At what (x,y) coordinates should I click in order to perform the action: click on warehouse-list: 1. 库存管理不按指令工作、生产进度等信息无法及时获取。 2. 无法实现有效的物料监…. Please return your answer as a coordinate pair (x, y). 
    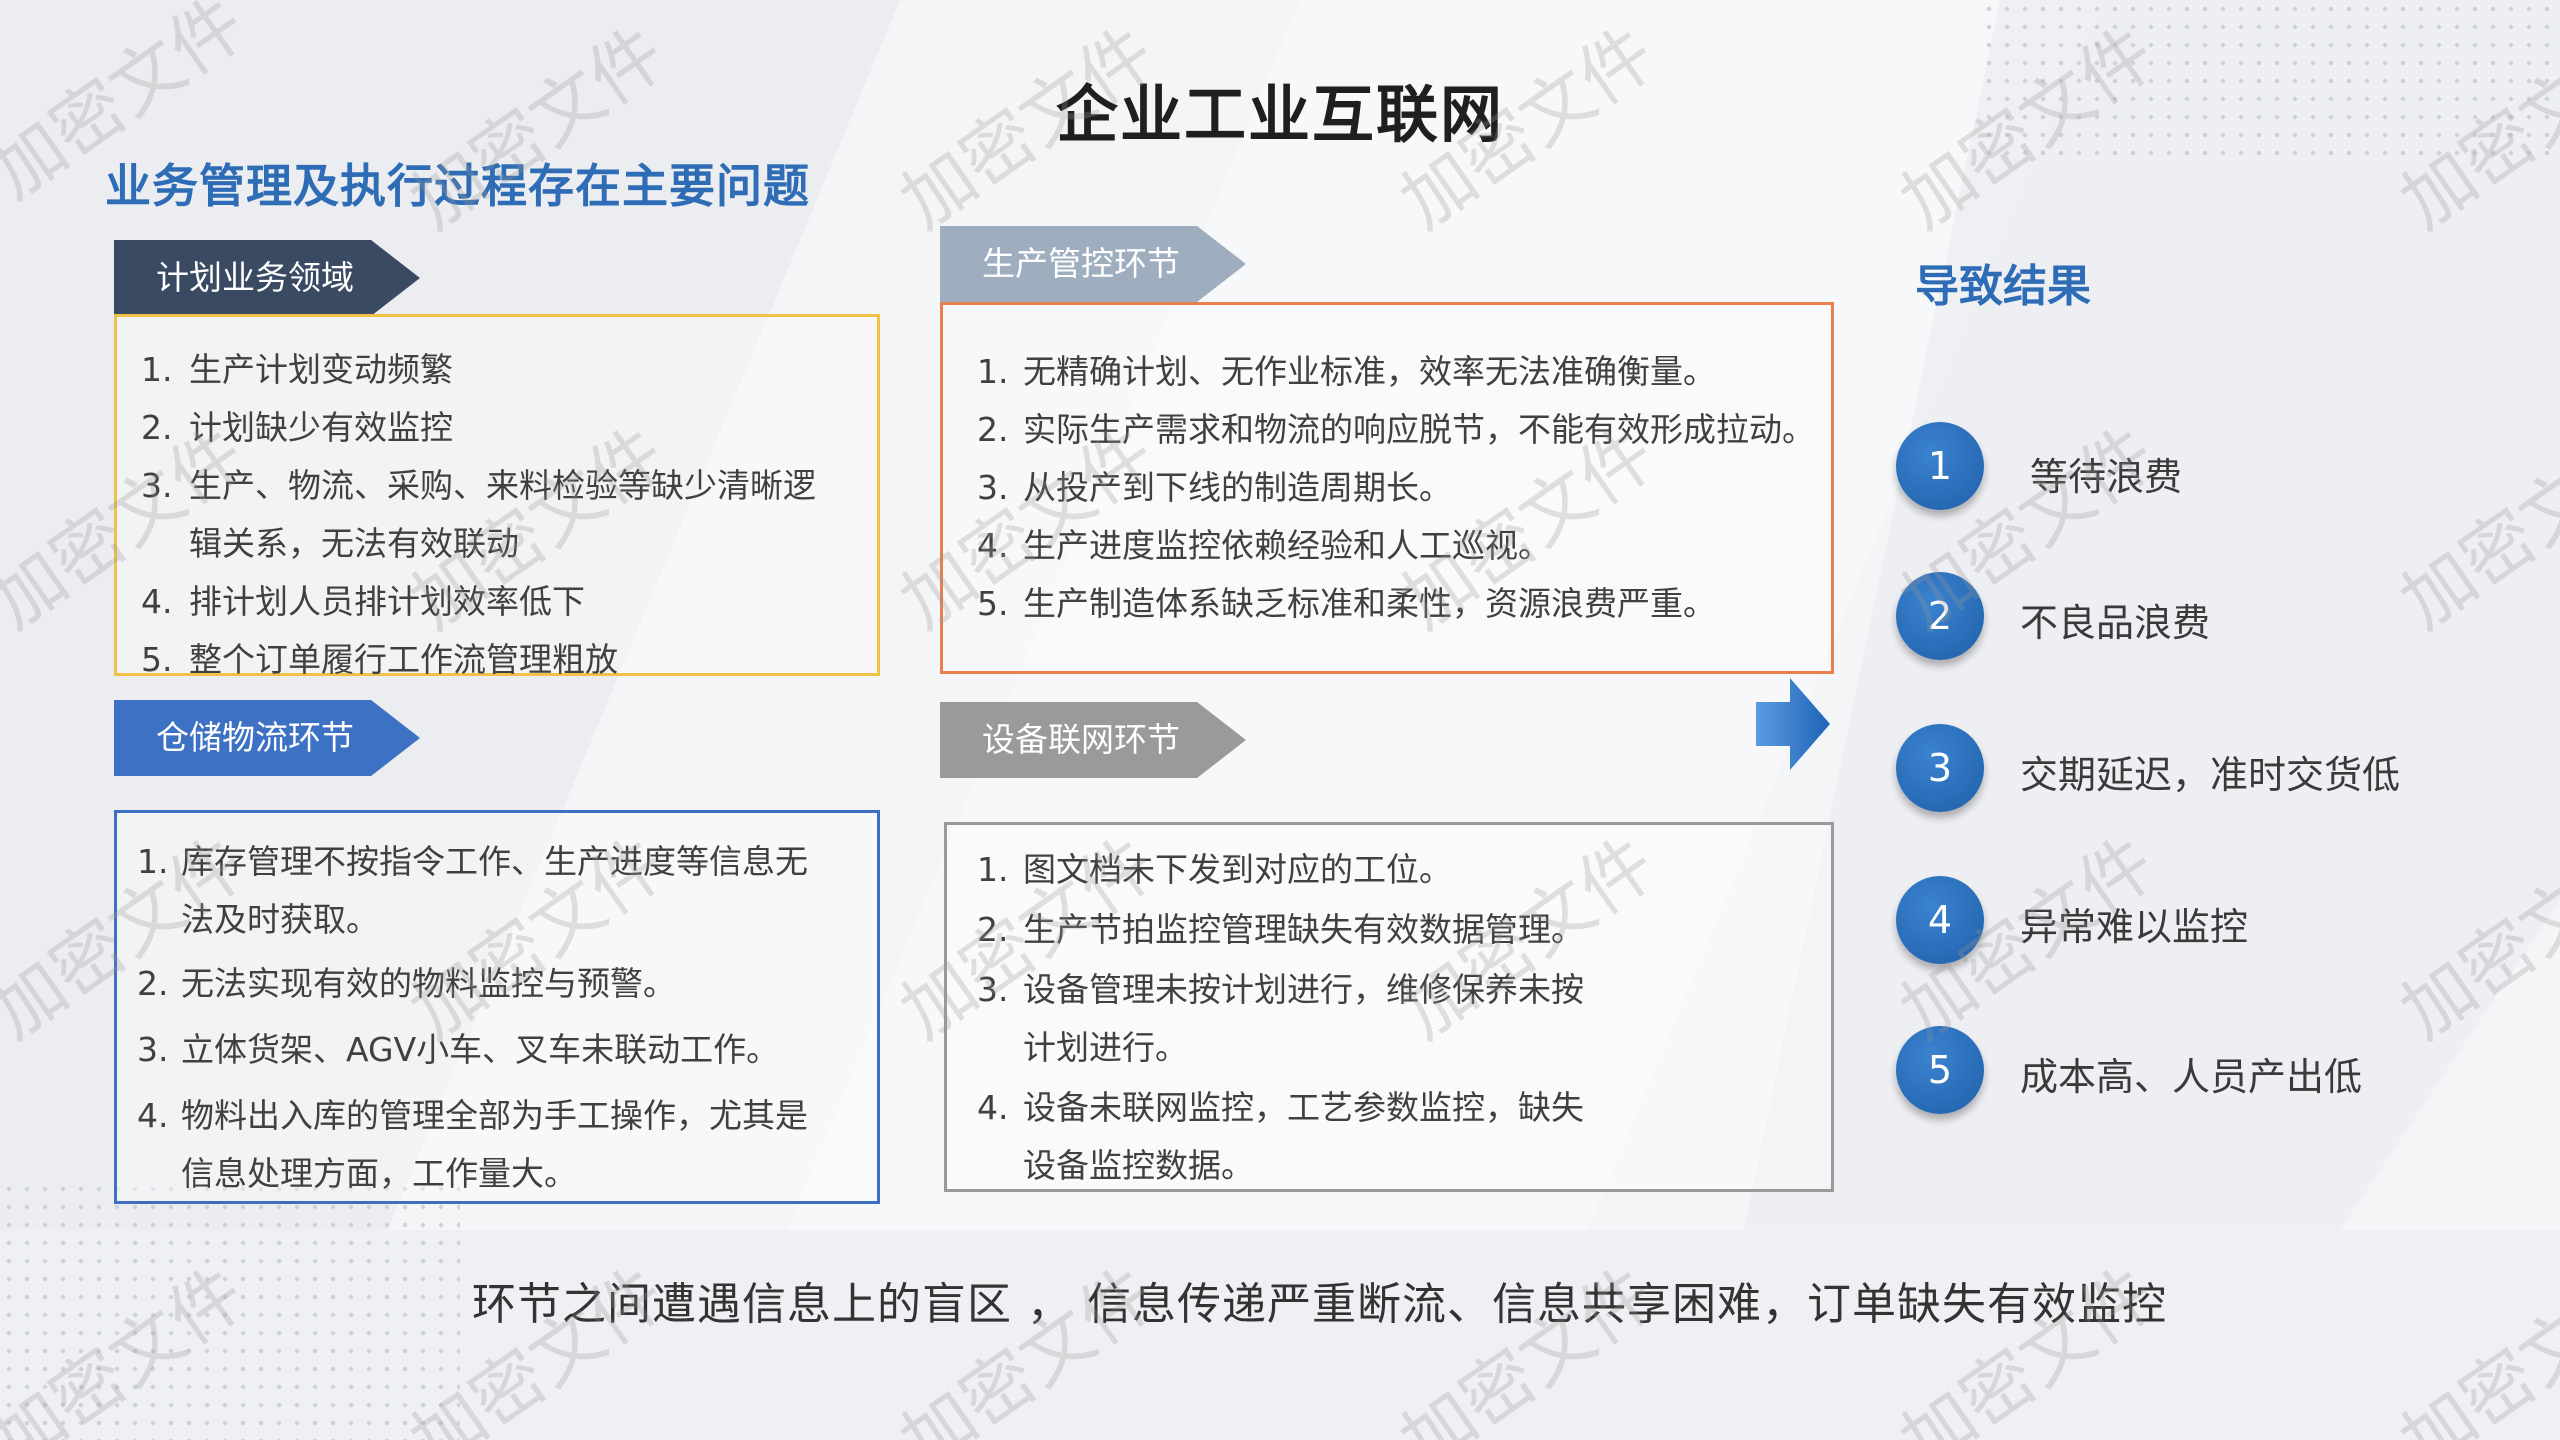
    Looking at the image, I should click on (487, 1018).